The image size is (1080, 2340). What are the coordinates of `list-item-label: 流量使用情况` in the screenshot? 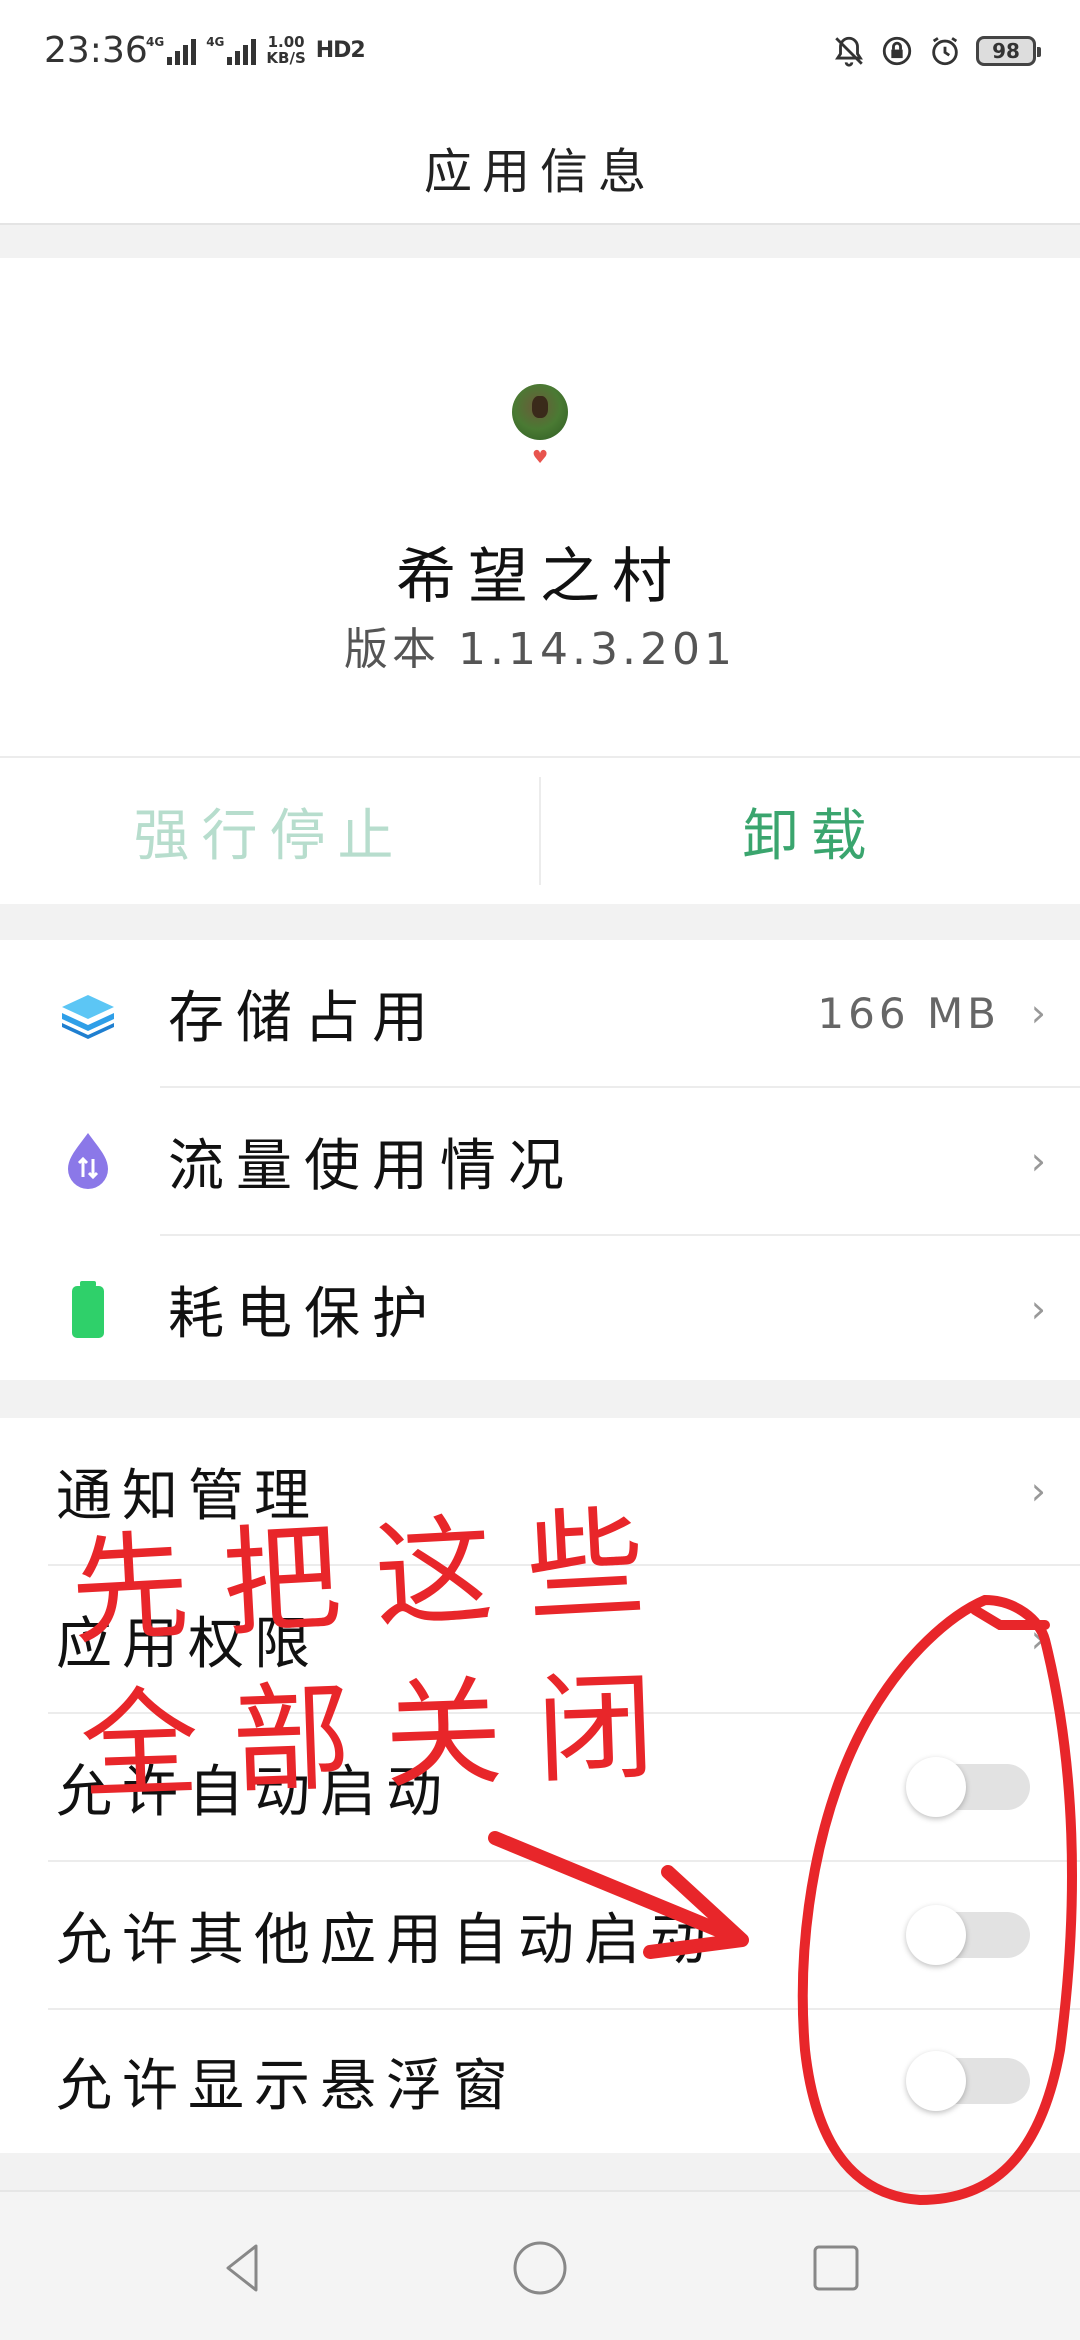 It's located at (372, 1166).